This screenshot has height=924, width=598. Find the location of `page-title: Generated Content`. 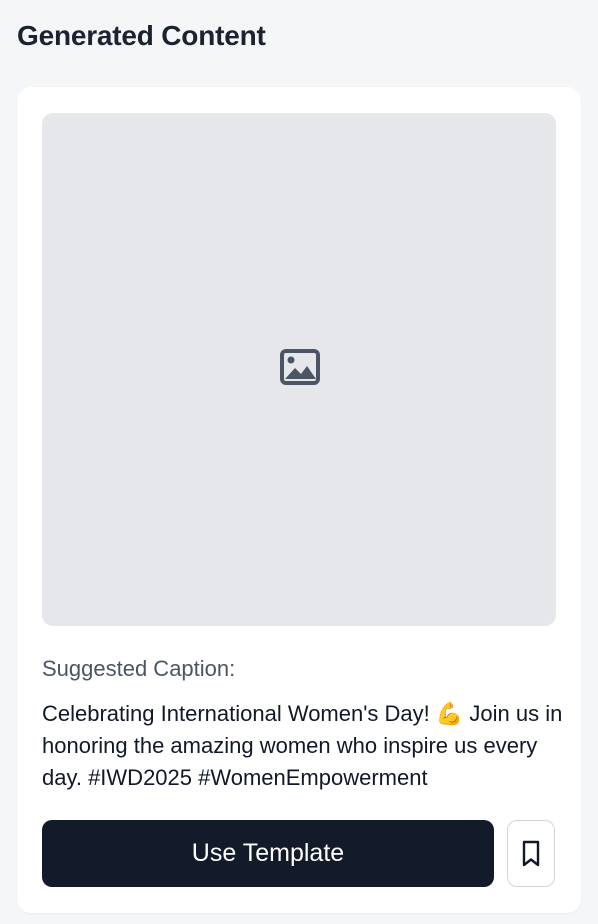

page-title: Generated Content is located at coordinates (141, 35).